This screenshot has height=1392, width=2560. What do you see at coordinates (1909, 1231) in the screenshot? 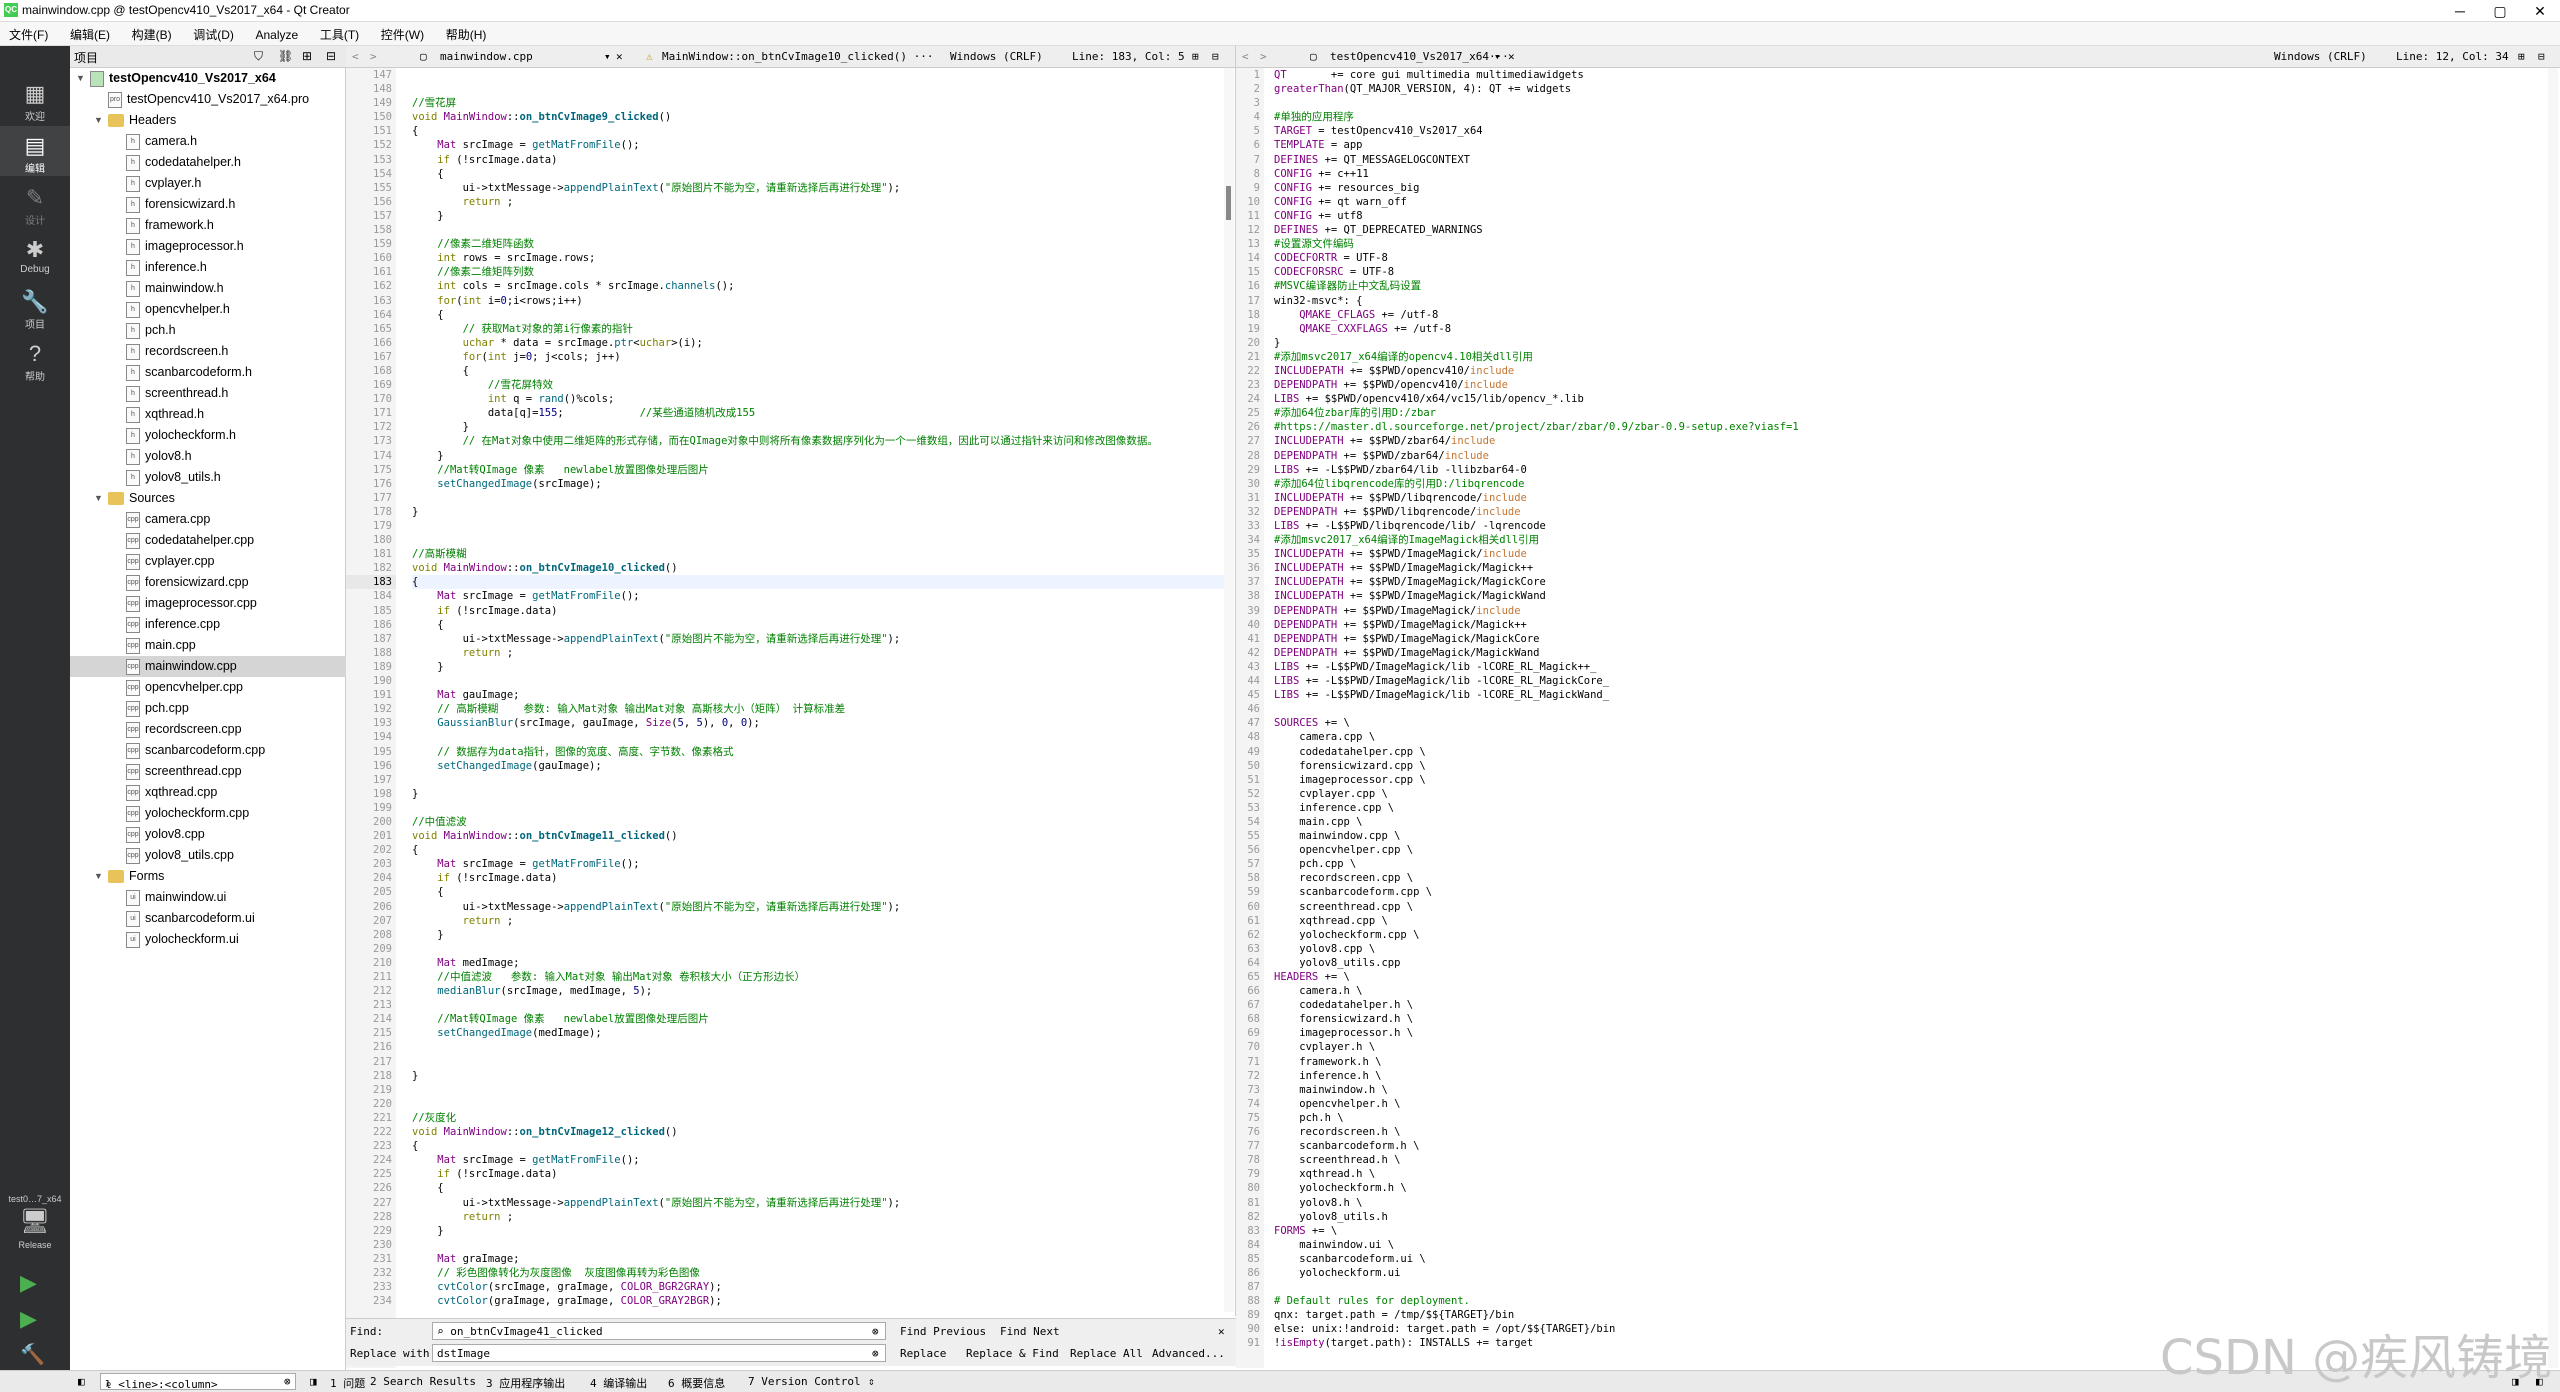
I see `code-line: FORMS += \` at bounding box center [1909, 1231].